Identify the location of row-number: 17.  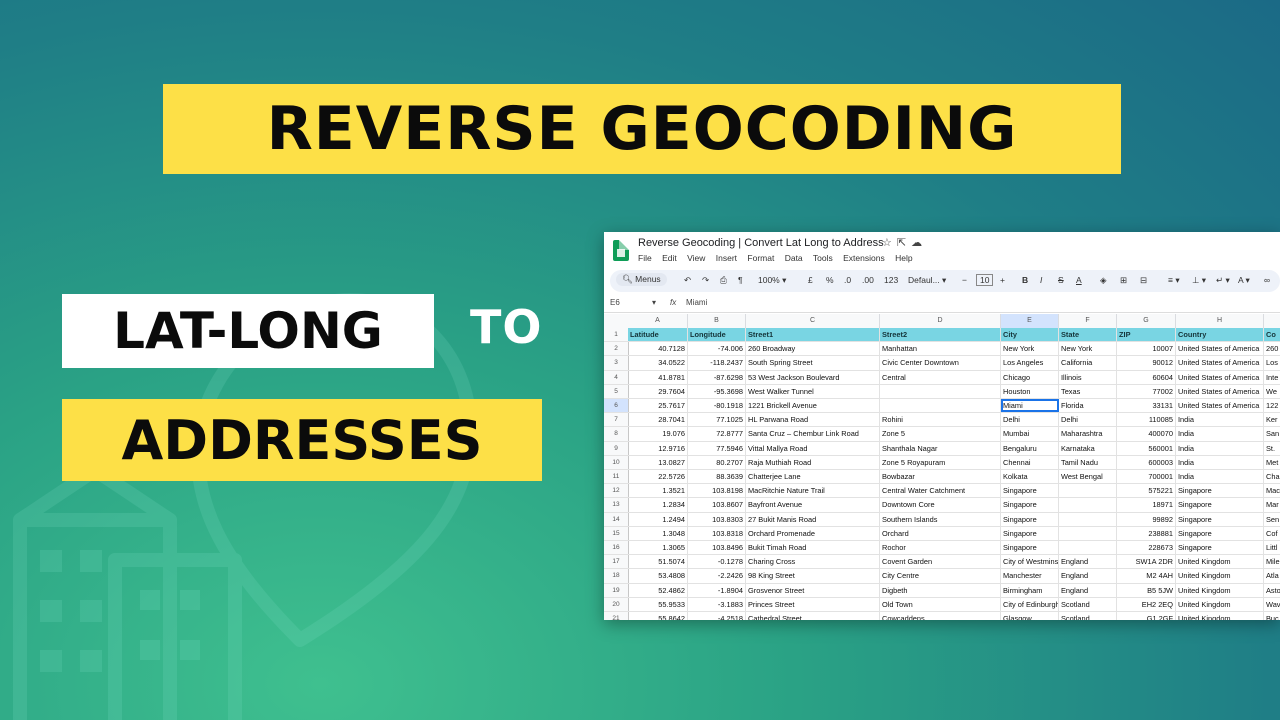
(616, 562).